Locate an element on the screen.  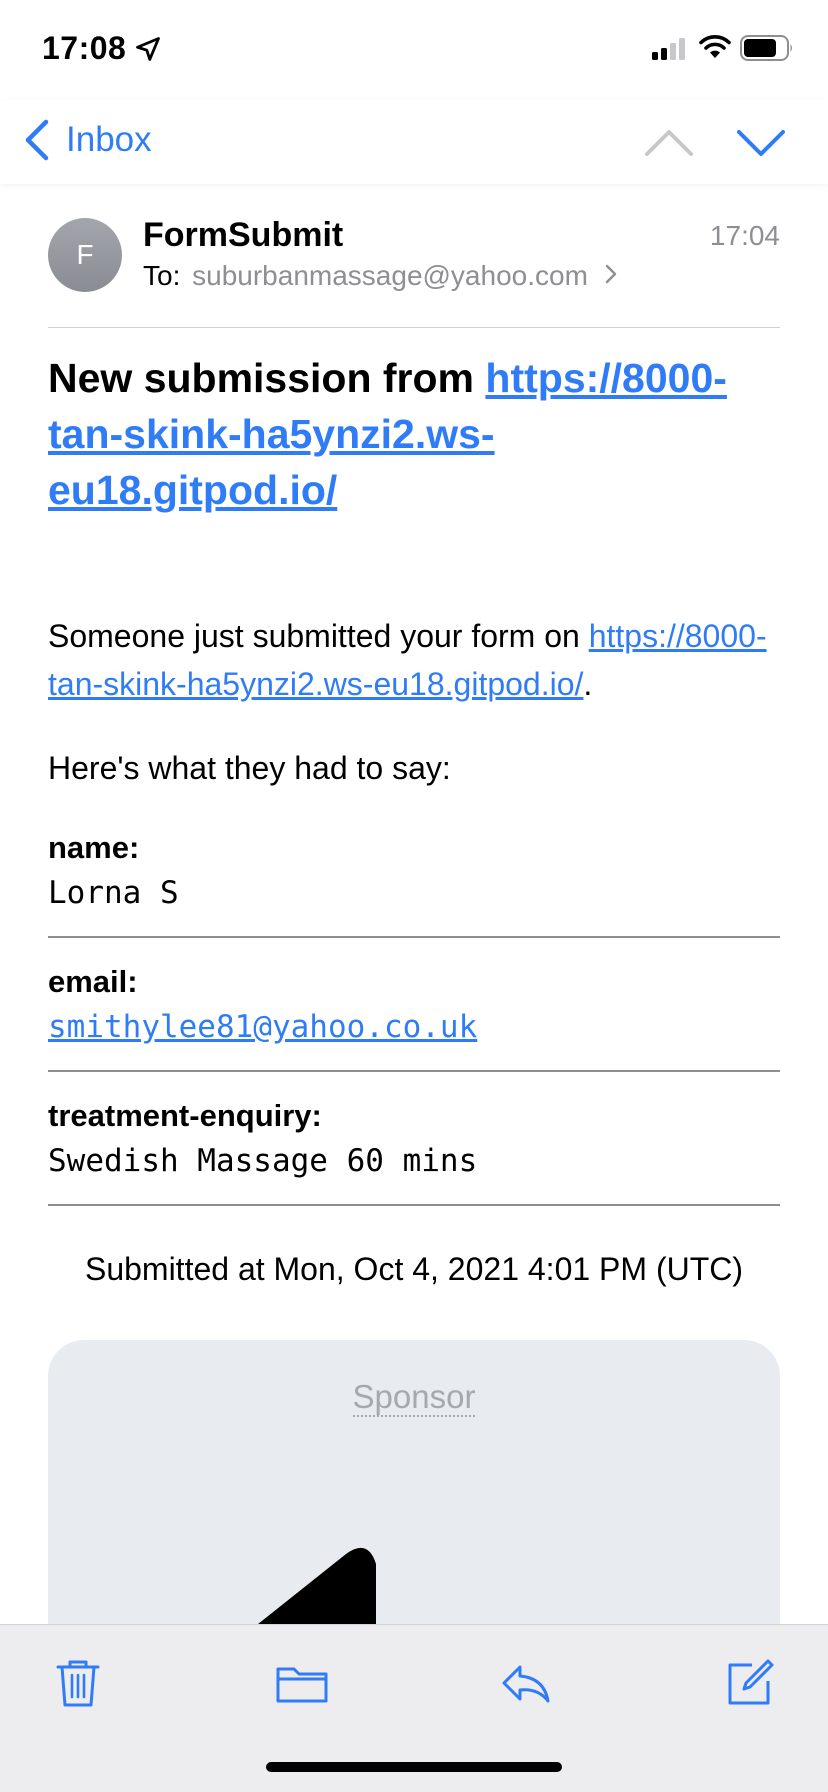
said-paragraph: Here's what they had to say: is located at coordinates (249, 768).